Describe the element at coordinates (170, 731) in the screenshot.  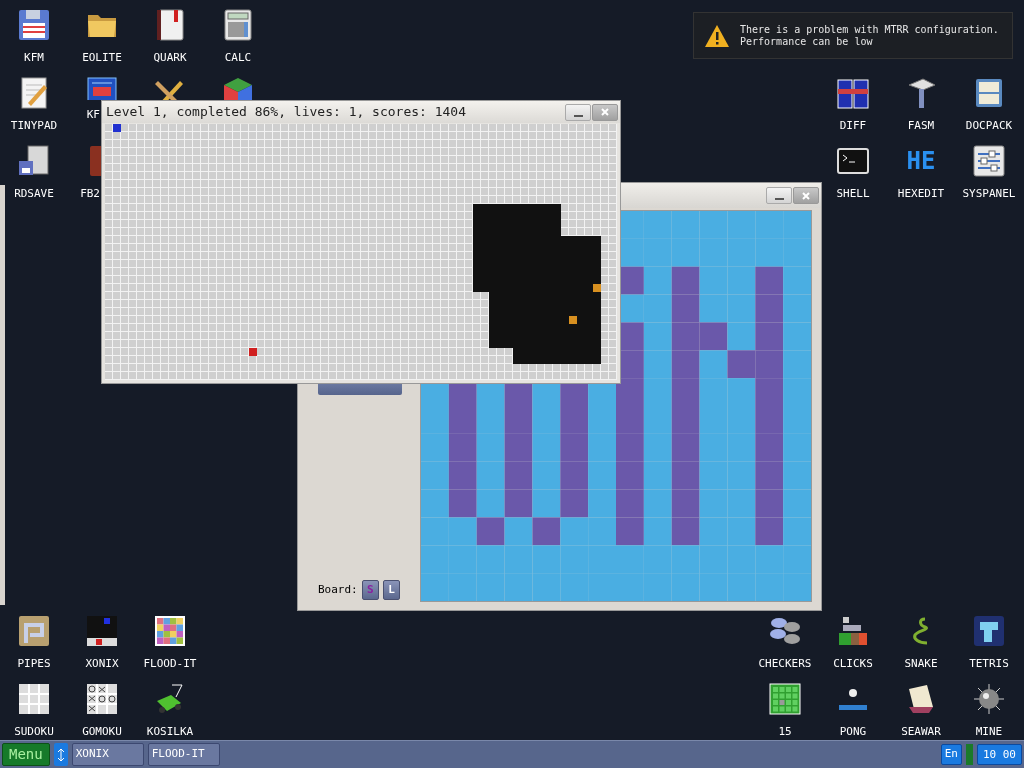
I see `icon-label: KOSILKA` at that location.